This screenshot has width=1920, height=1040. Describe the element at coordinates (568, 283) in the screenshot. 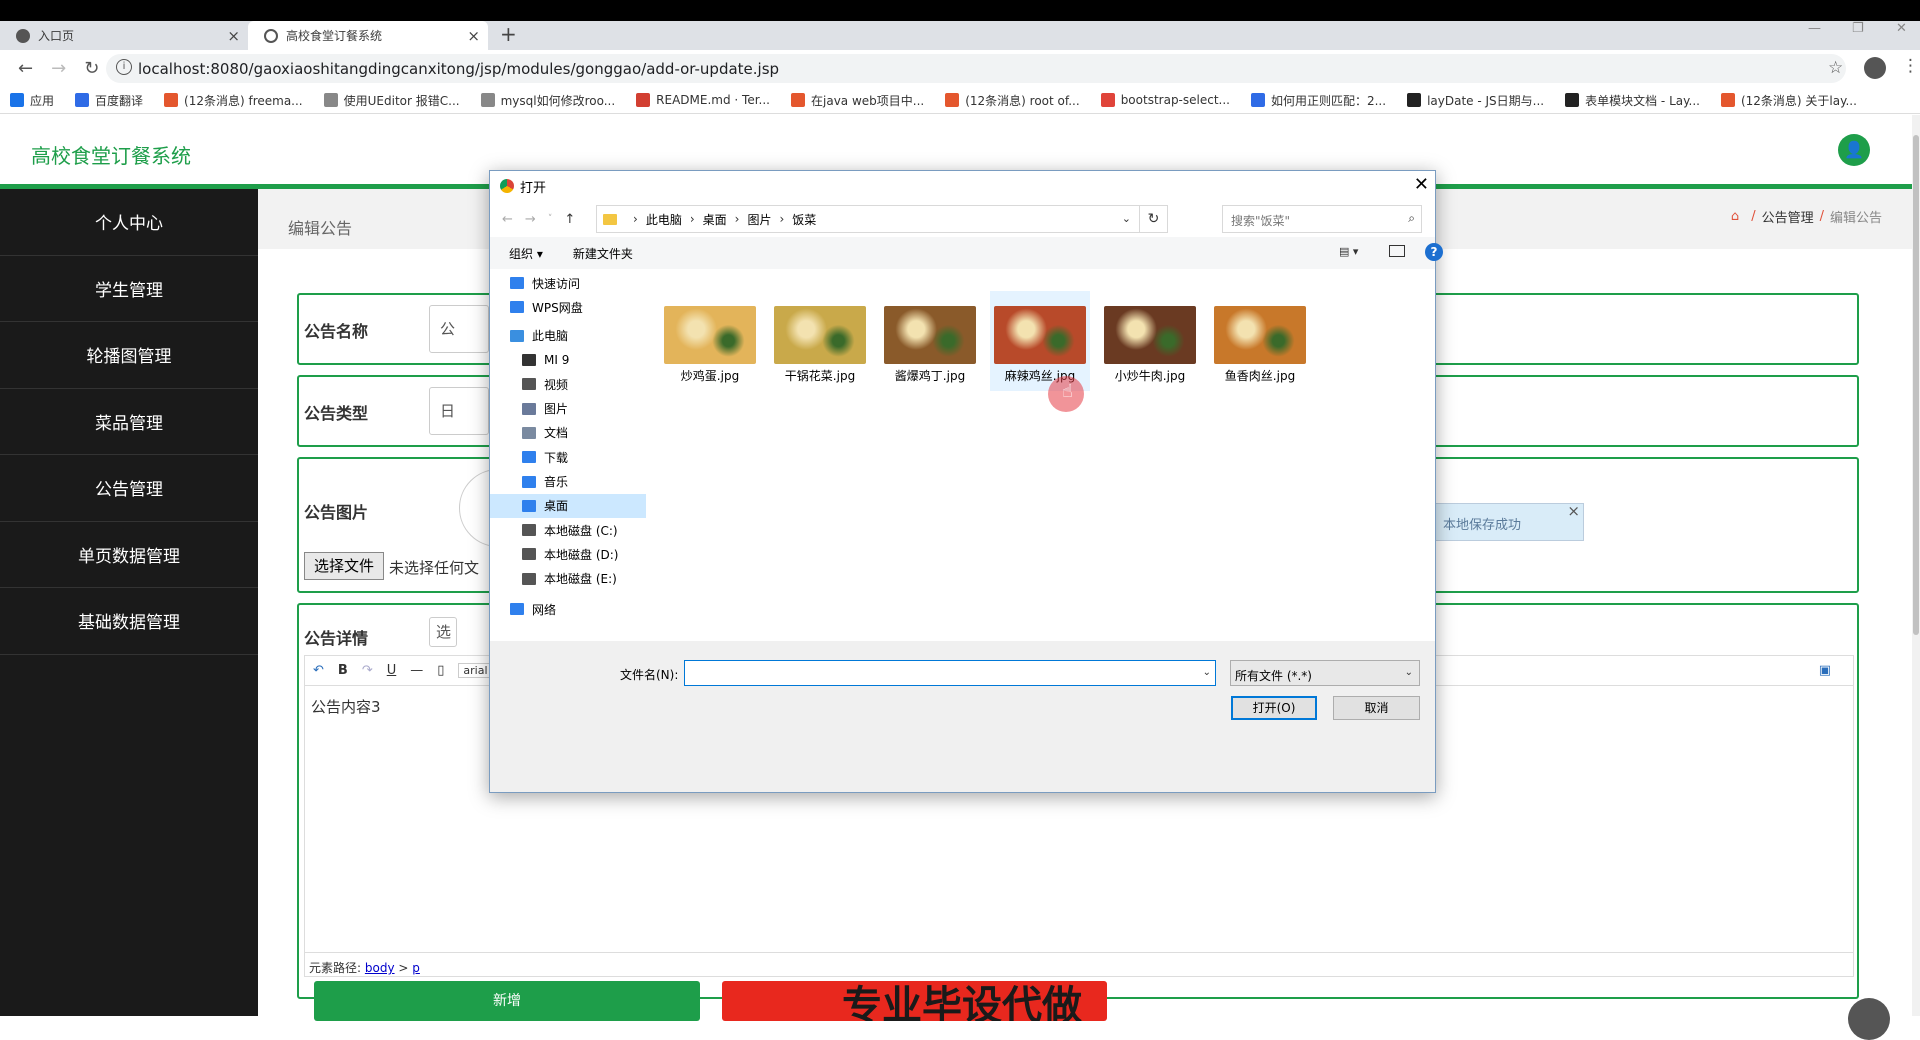

I see `tree-node: 快速访问` at that location.